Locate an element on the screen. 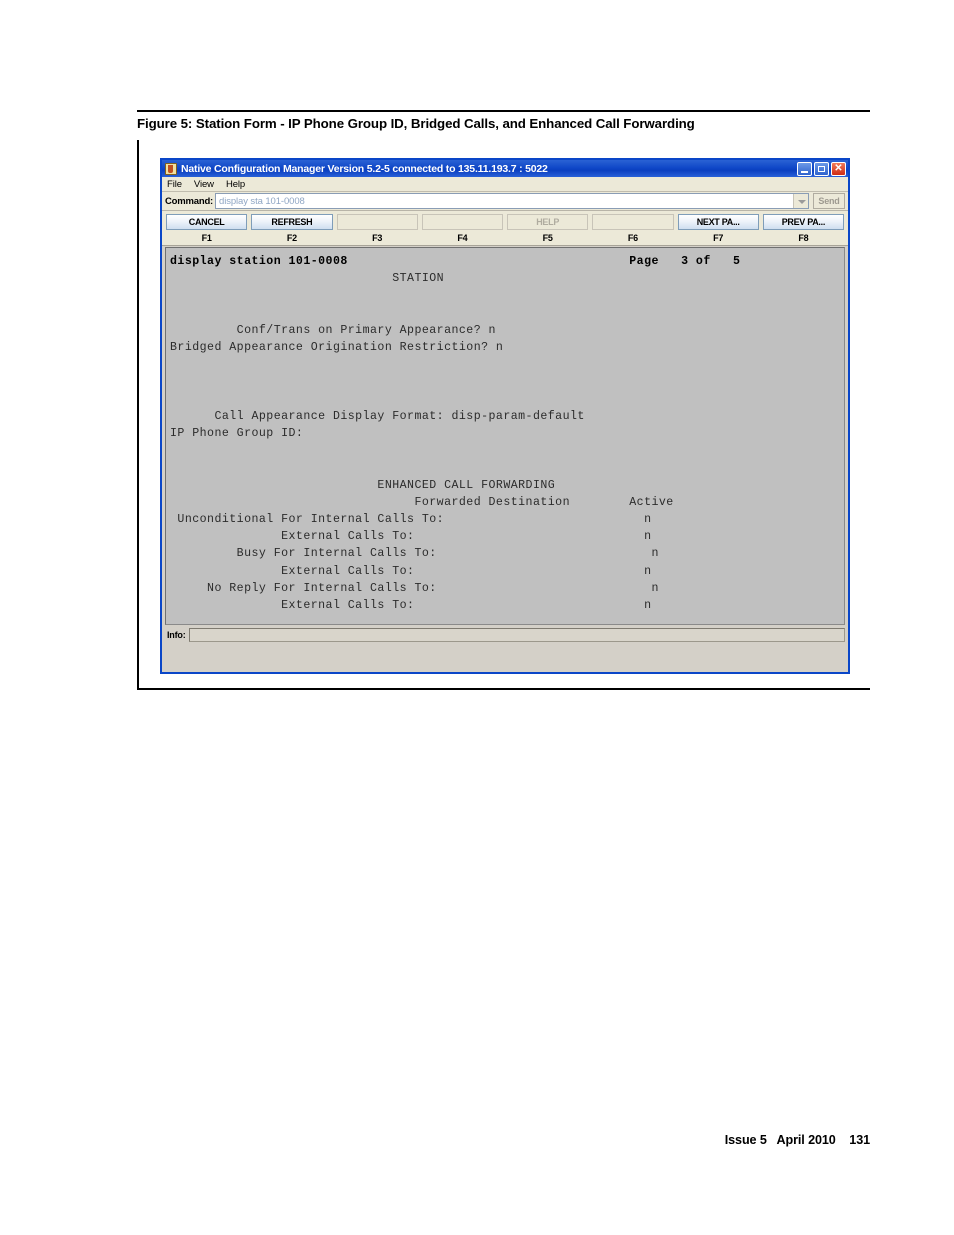 This screenshot has height=1235, width=954. page-footer: Issue 5 April 2010 131 is located at coordinates (797, 1140).